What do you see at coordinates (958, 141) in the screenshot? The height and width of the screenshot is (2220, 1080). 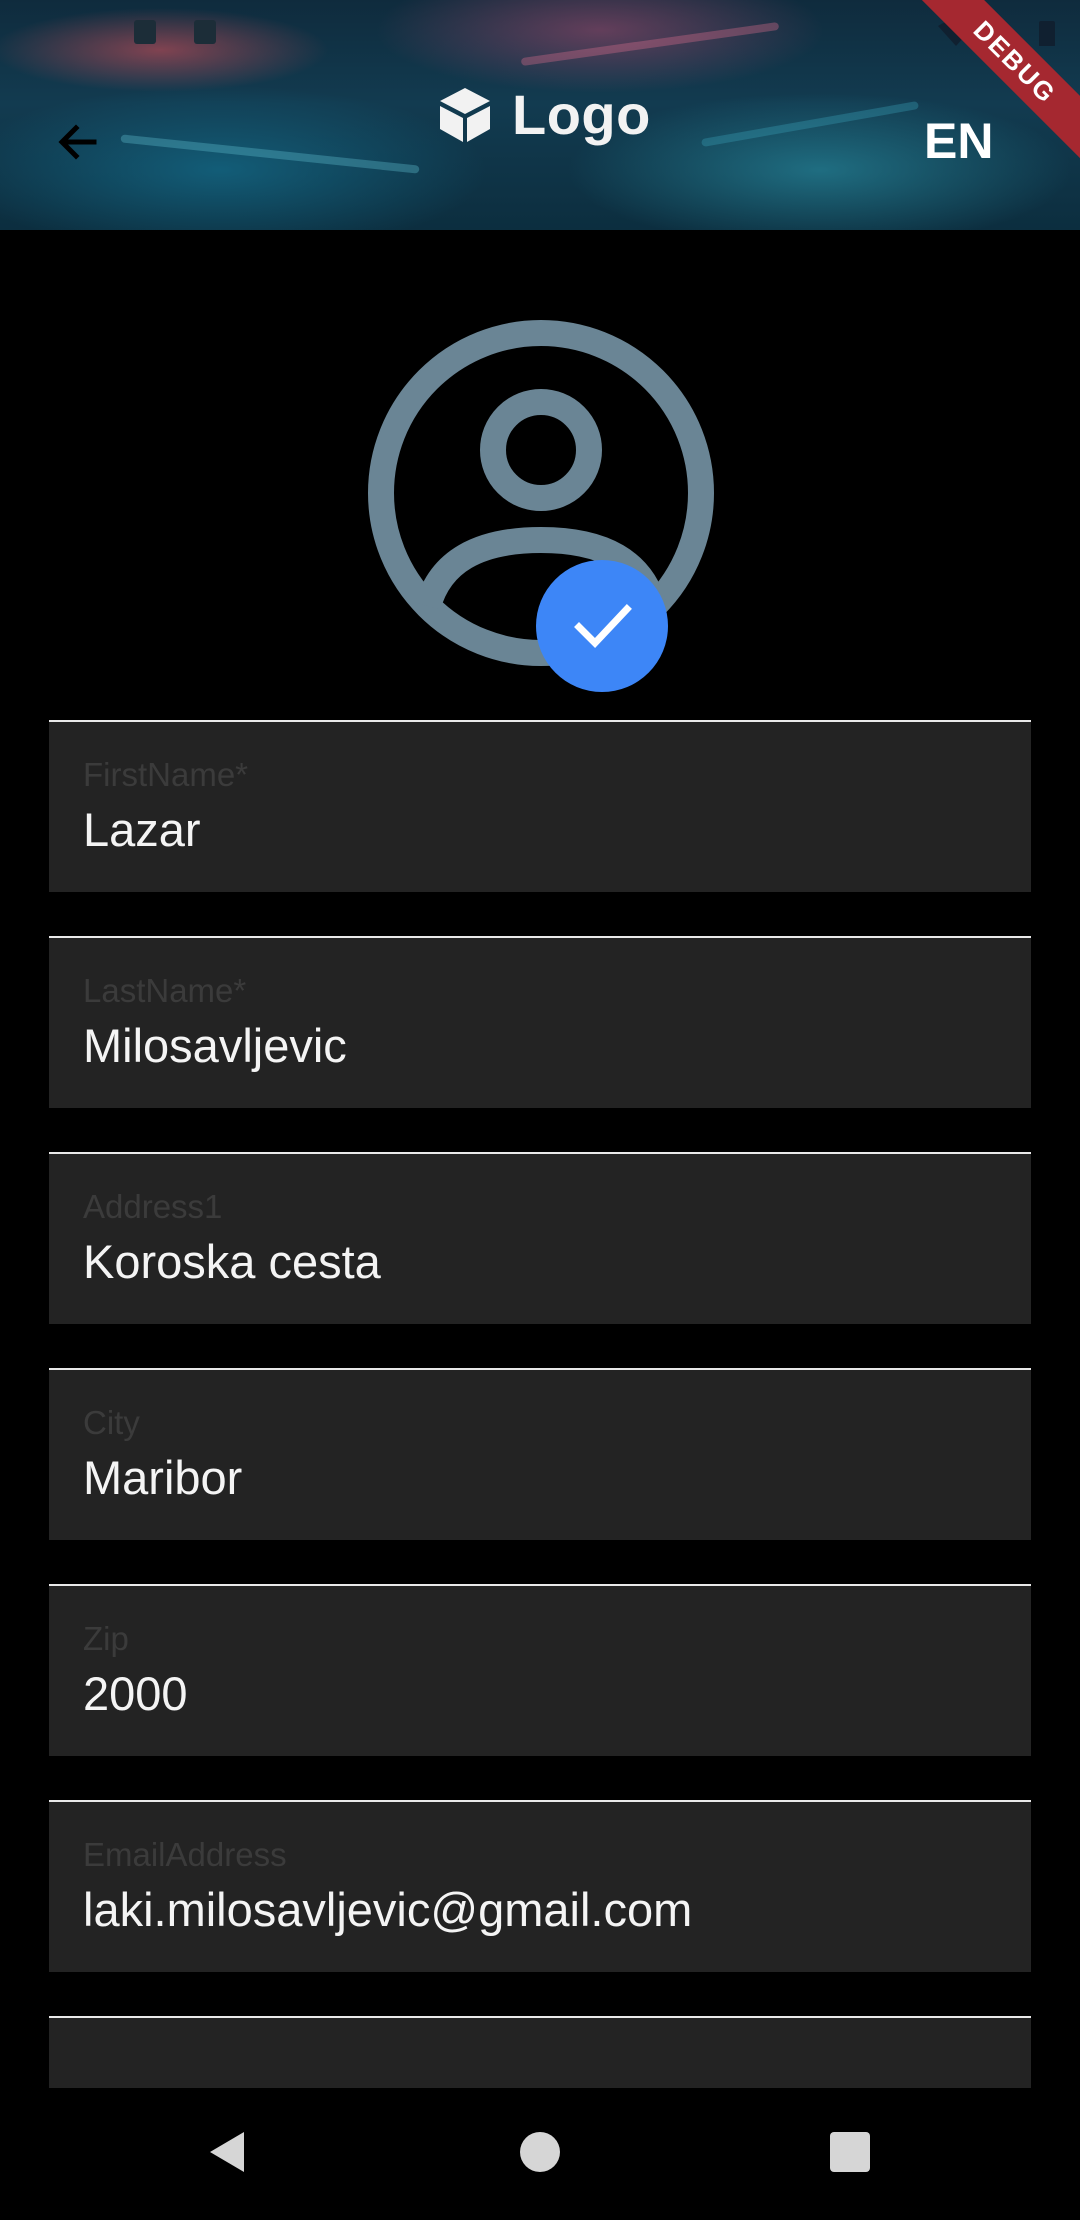 I see `language-selector: EN` at bounding box center [958, 141].